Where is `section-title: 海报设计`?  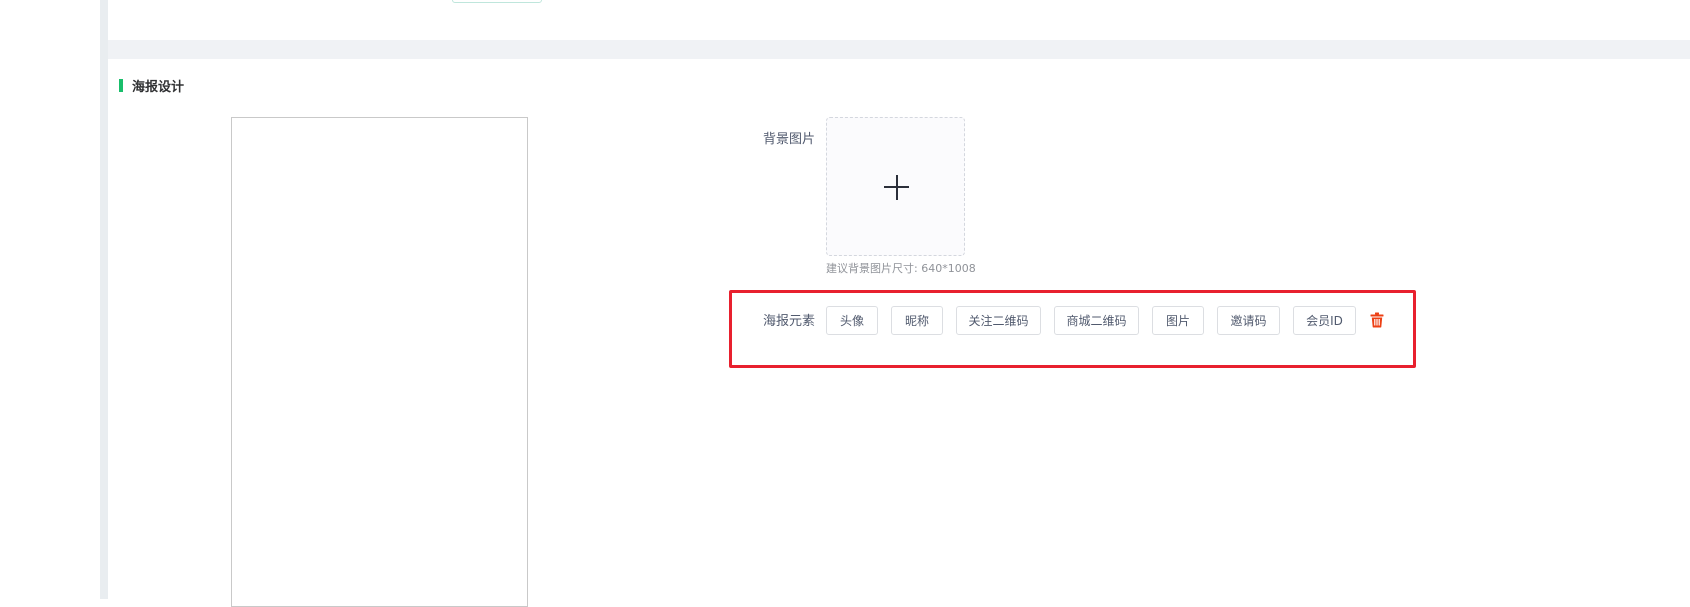 section-title: 海报设计 is located at coordinates (158, 87).